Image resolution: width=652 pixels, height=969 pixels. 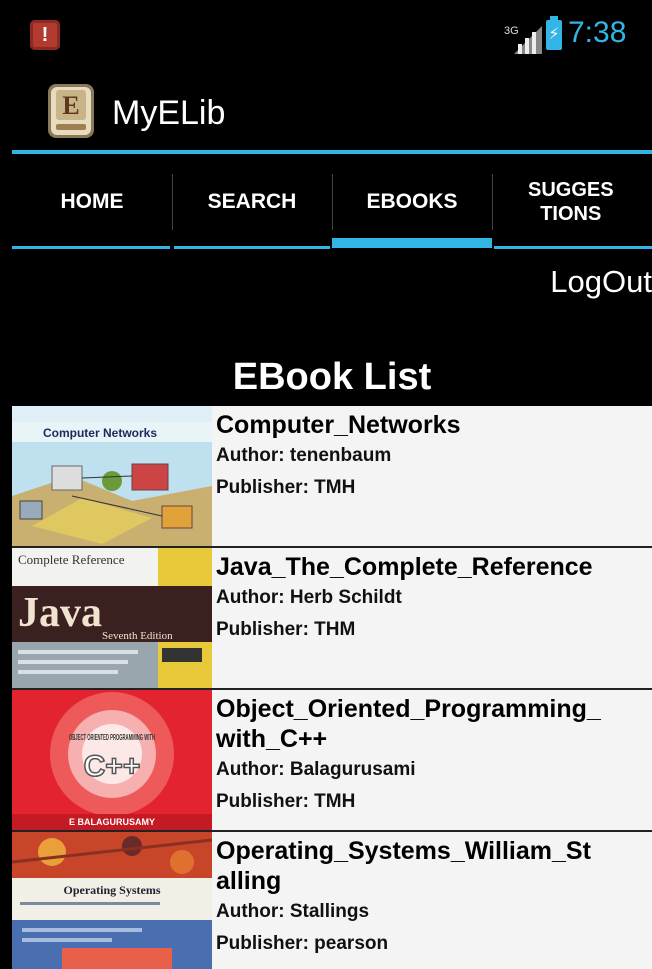 I want to click on cover-title: C++, so click(x=112, y=766).